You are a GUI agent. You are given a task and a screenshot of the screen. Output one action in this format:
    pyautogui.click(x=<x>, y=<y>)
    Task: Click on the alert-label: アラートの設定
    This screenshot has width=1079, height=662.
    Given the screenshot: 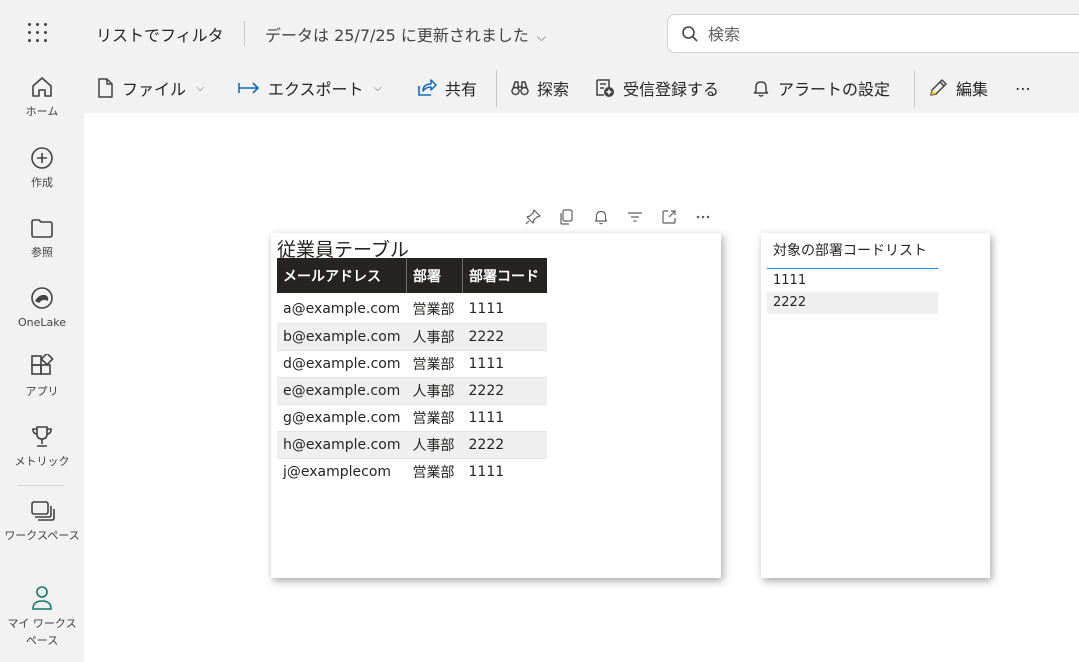 What is the action you would take?
    pyautogui.click(x=834, y=89)
    